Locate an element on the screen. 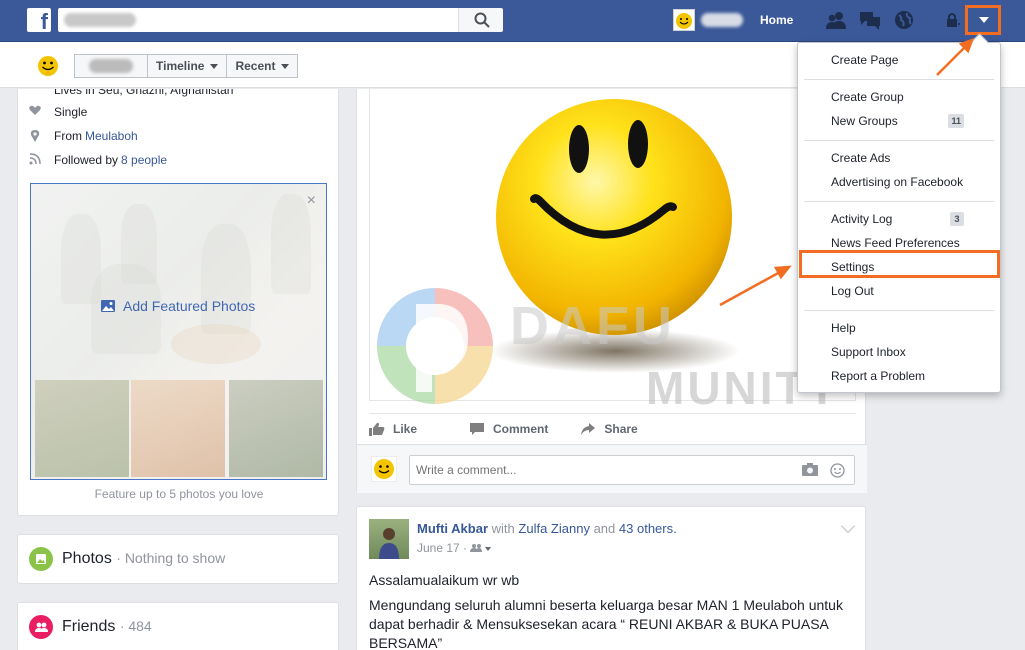 The height and width of the screenshot is (650, 1025). top-navigation-bar: f Home is located at coordinates (512, 21).